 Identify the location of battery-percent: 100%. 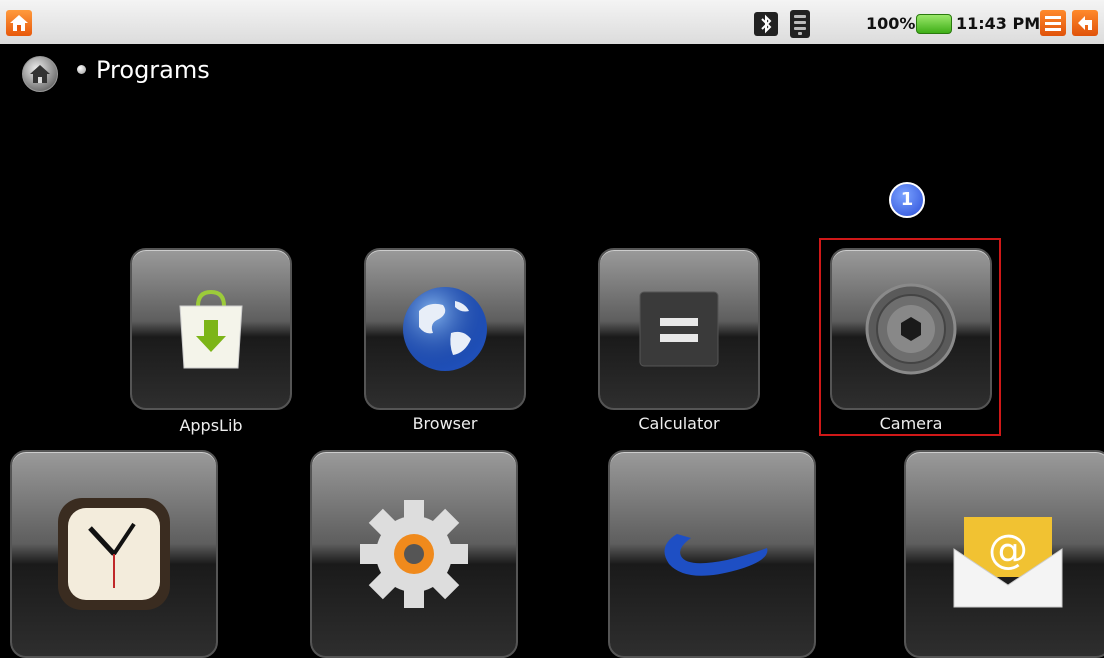
(891, 23).